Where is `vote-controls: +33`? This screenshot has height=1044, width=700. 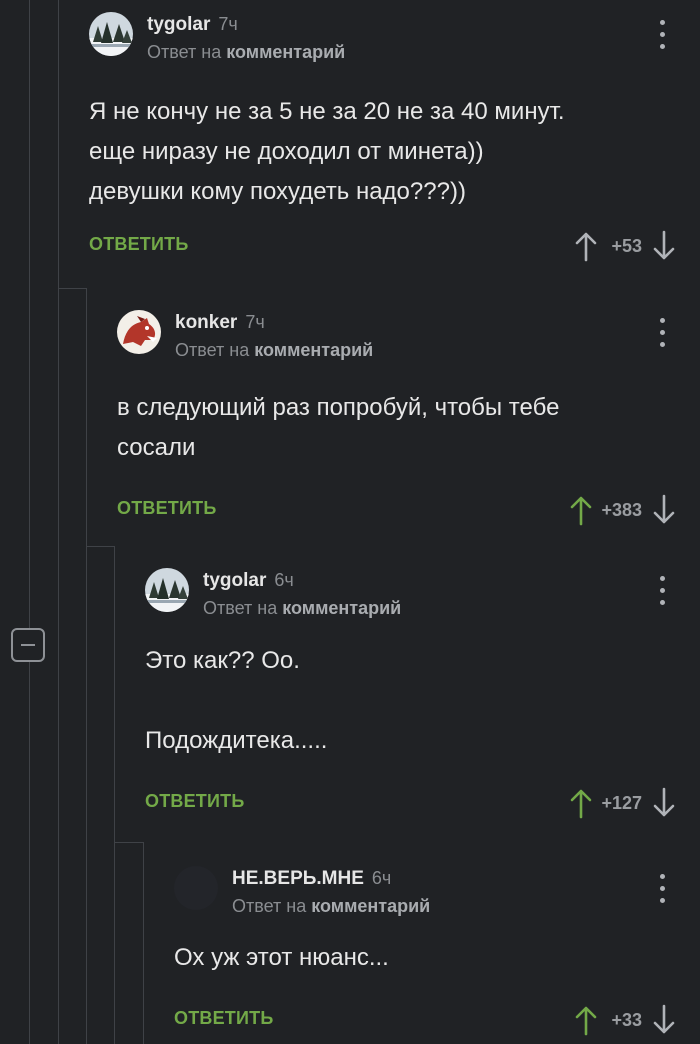 vote-controls: +33 is located at coordinates (625, 1020).